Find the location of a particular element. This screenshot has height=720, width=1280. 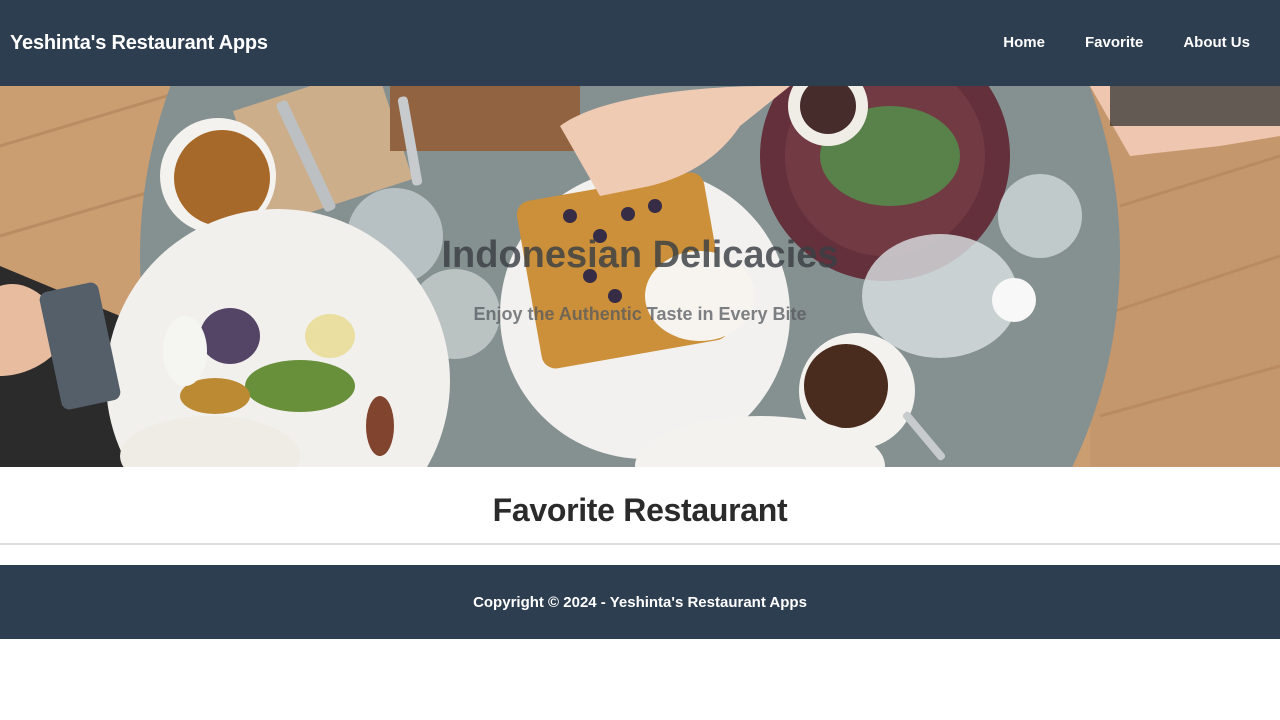

page-title: Favorite Restaurant is located at coordinates (640, 510).